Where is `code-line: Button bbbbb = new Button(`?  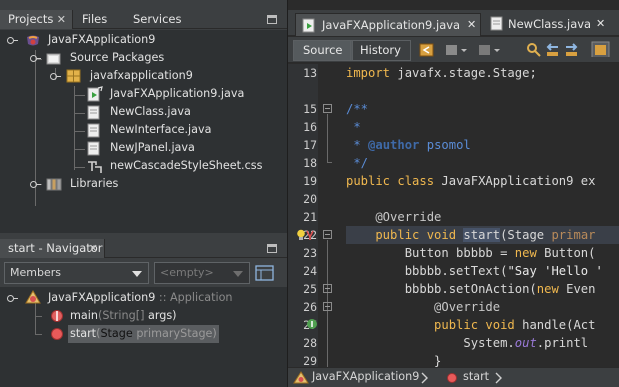 code-line: Button bbbbb = new Button( is located at coordinates (471, 253).